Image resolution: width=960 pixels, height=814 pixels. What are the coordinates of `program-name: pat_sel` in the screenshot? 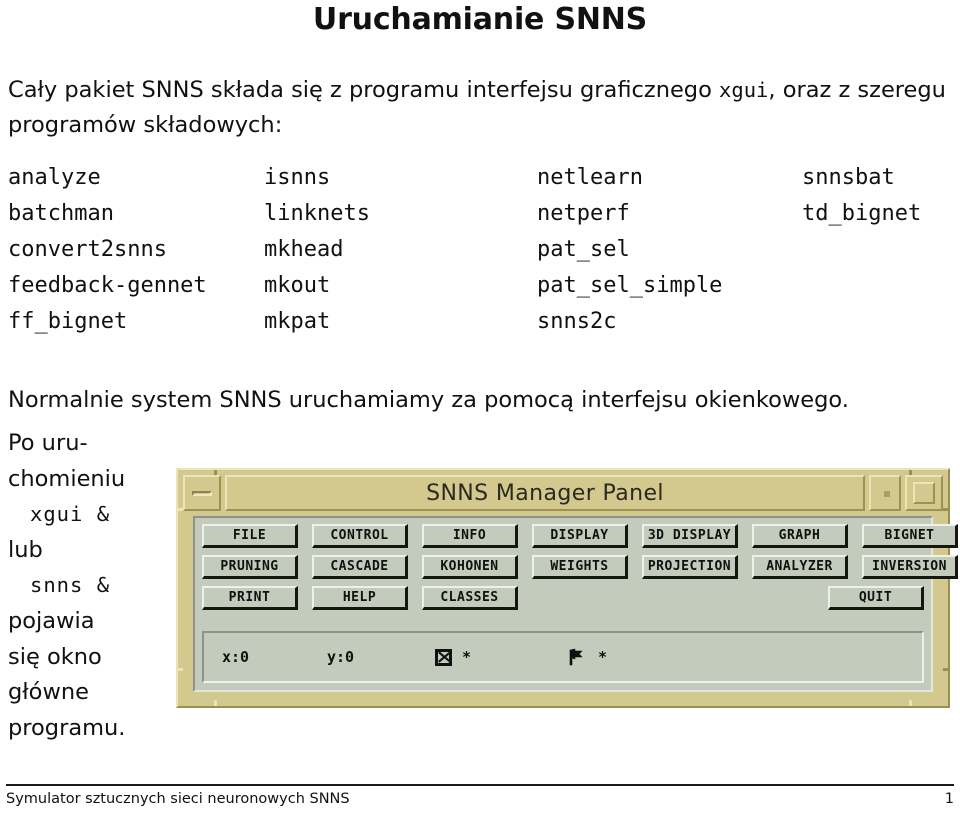 It's located at (583, 249).